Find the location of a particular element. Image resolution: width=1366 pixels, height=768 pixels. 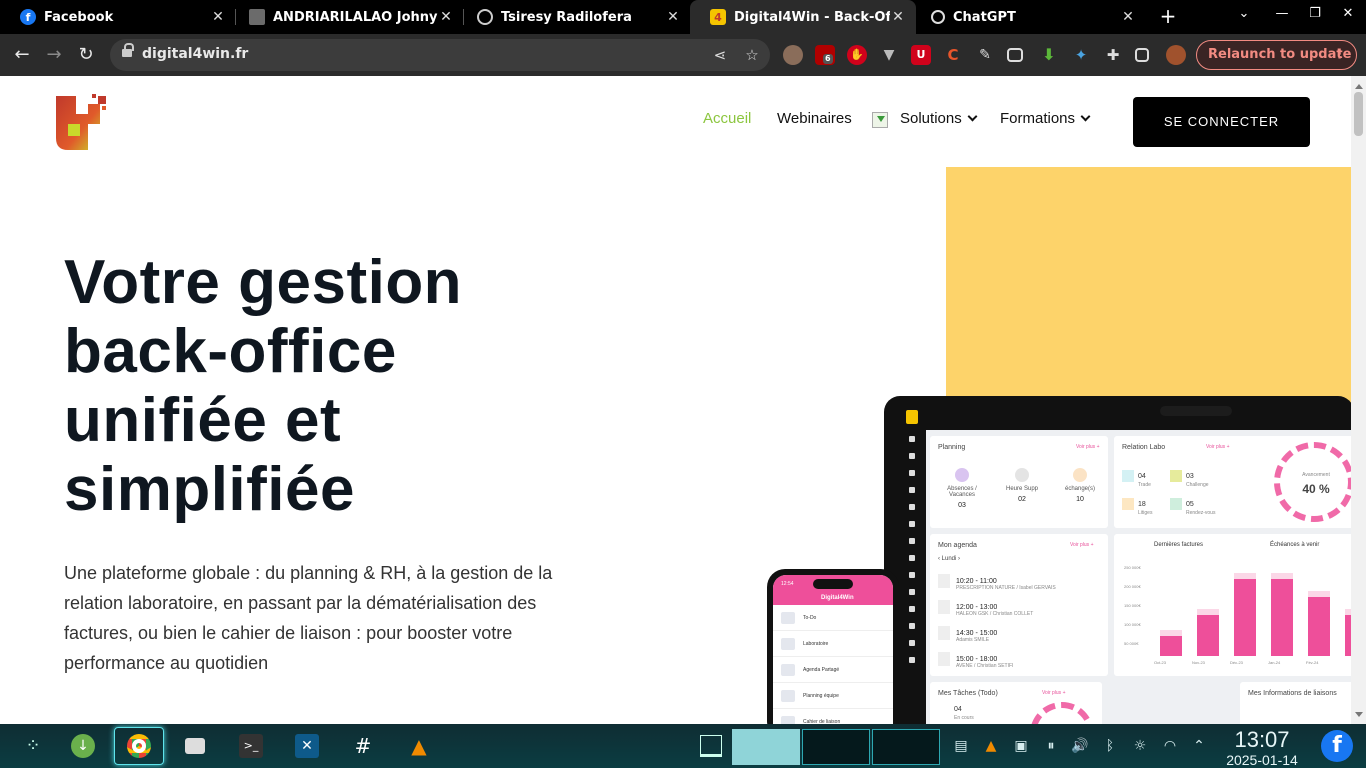

brightness-icon: ☼ is located at coordinates (1140, 746).